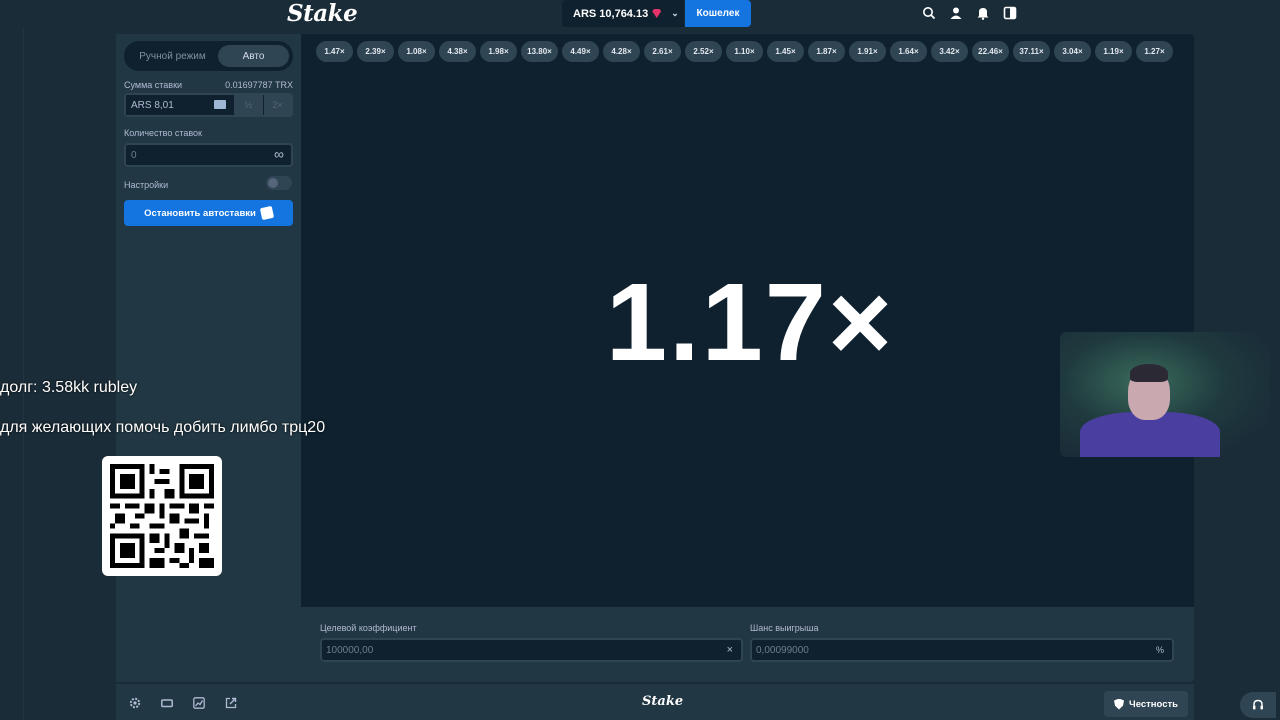  What do you see at coordinates (375, 51) in the screenshot?
I see `history-pill: 2.39×` at bounding box center [375, 51].